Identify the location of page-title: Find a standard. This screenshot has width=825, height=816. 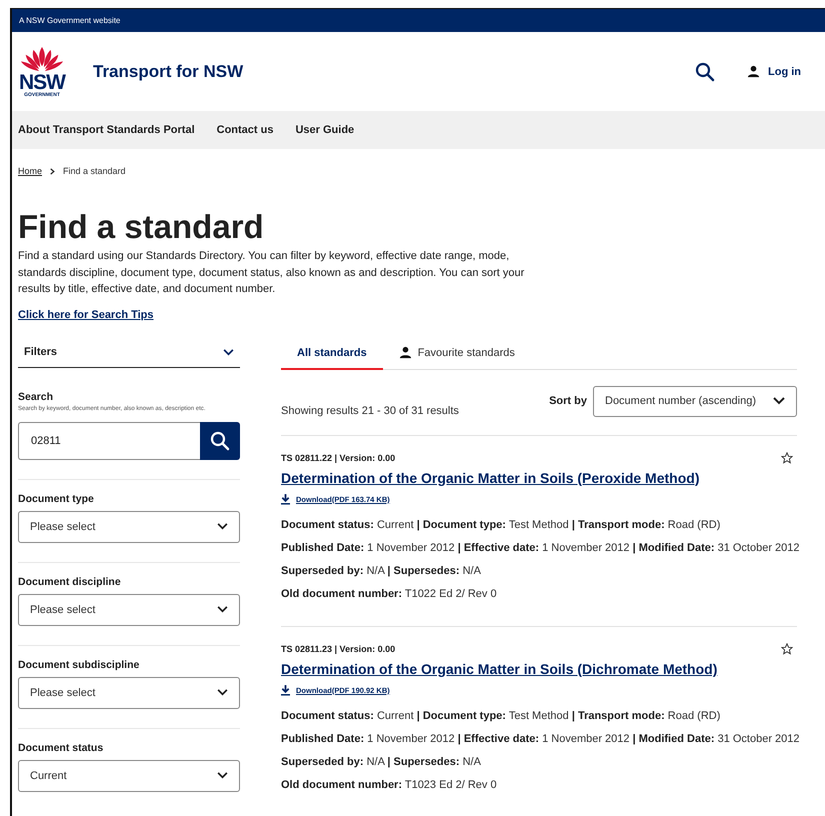
(141, 227).